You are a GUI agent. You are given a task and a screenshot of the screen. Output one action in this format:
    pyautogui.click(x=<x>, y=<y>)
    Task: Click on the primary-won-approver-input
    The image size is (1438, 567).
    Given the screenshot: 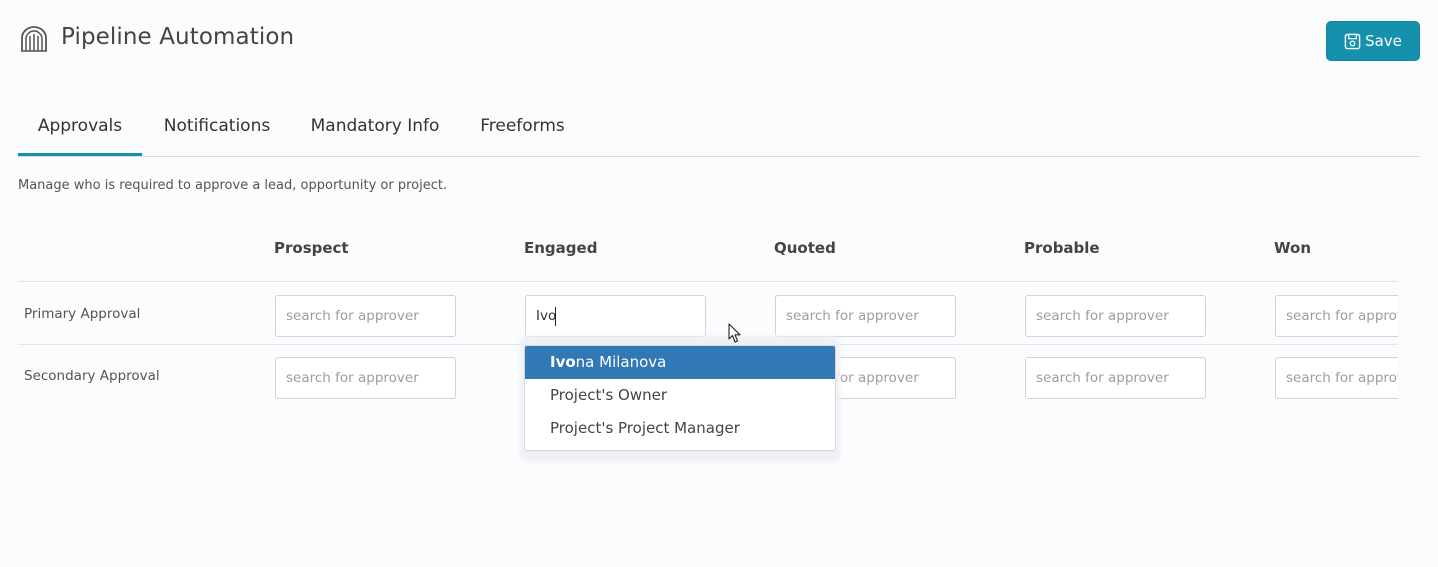 What is the action you would take?
    pyautogui.click(x=1336, y=316)
    